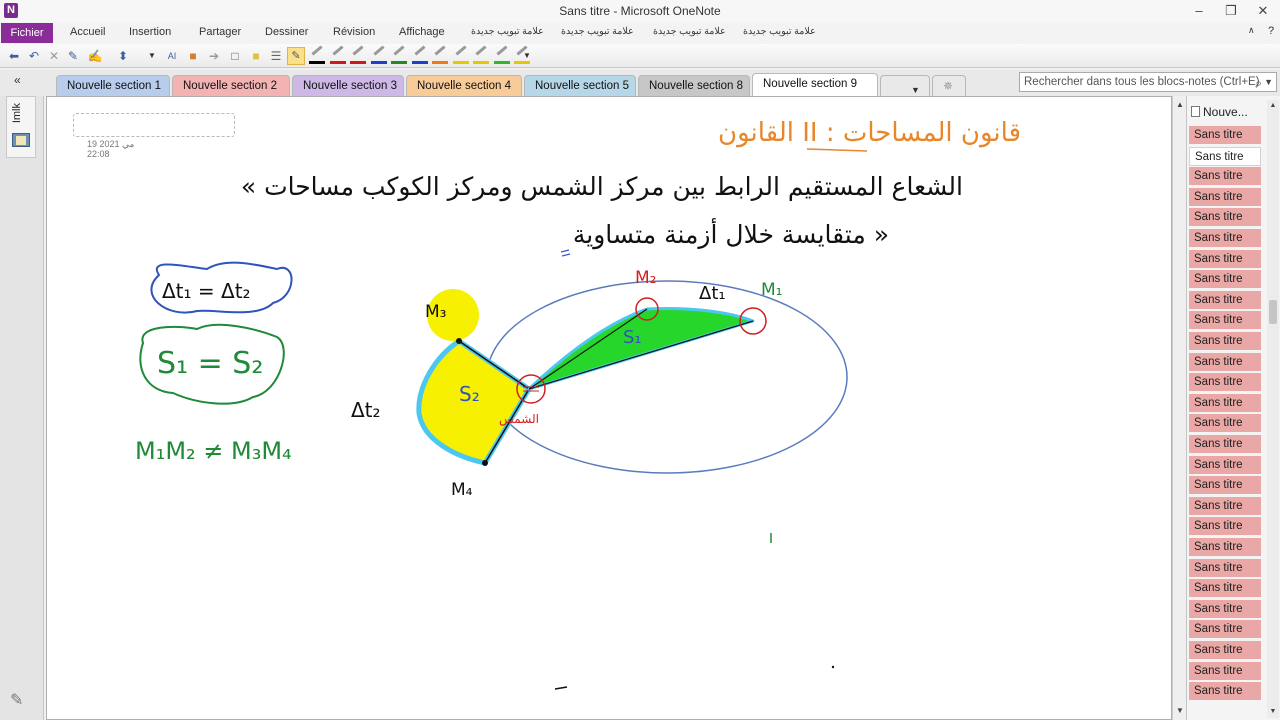 The image size is (1280, 720). Describe the element at coordinates (27, 33) in the screenshot. I see `tab-fichier: Fichier` at that location.